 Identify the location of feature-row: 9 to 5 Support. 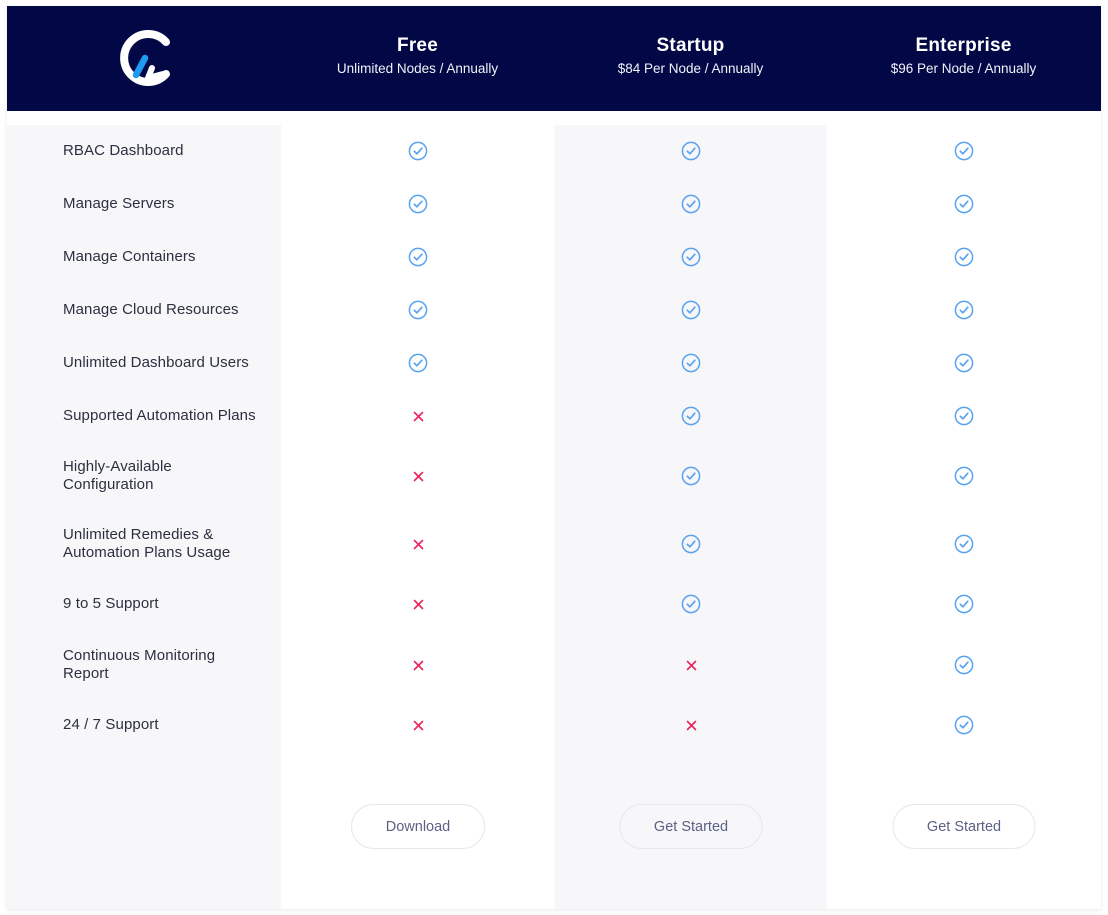
(144, 604).